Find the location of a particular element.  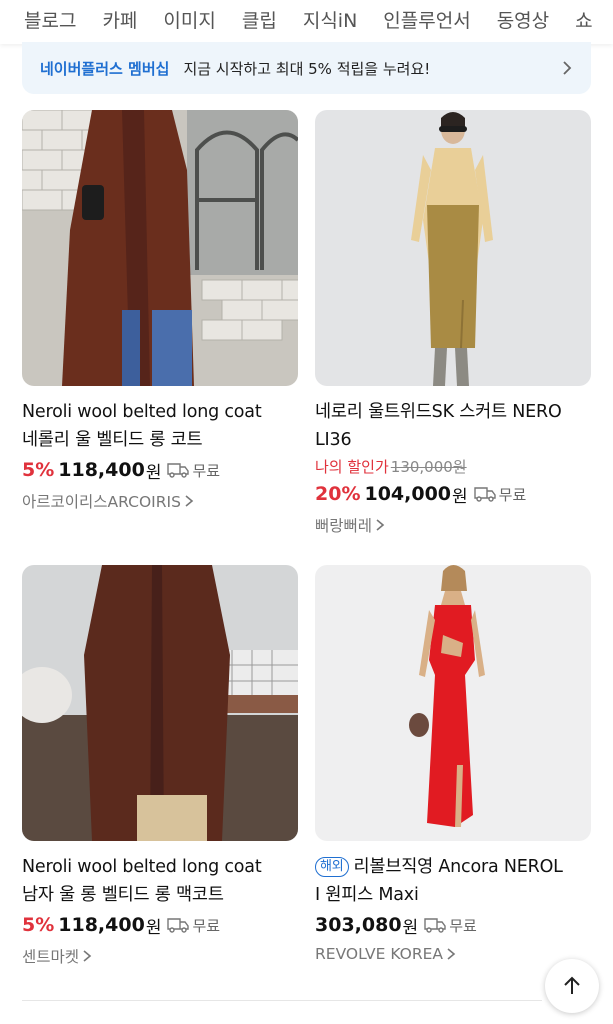

store-link: 뻐랑뻐레 is located at coordinates (453, 525).